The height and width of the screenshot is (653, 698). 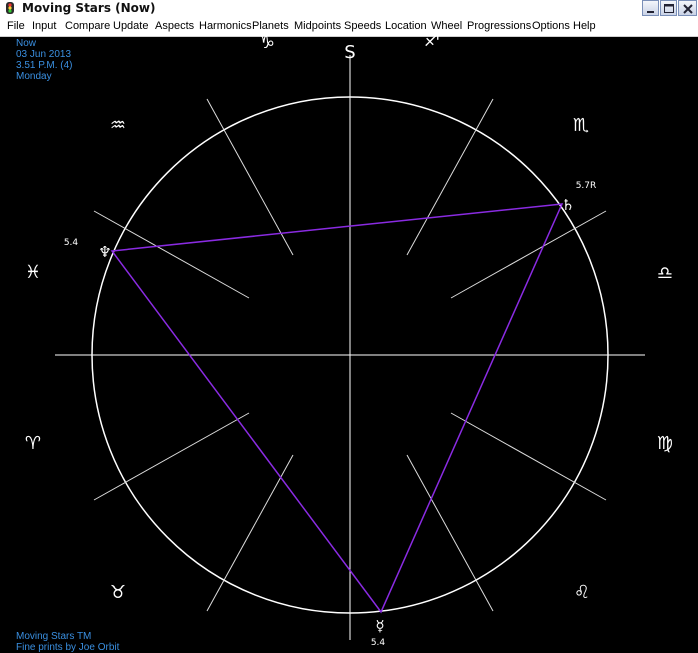 What do you see at coordinates (586, 186) in the screenshot?
I see `saturn-value: 5.7R` at bounding box center [586, 186].